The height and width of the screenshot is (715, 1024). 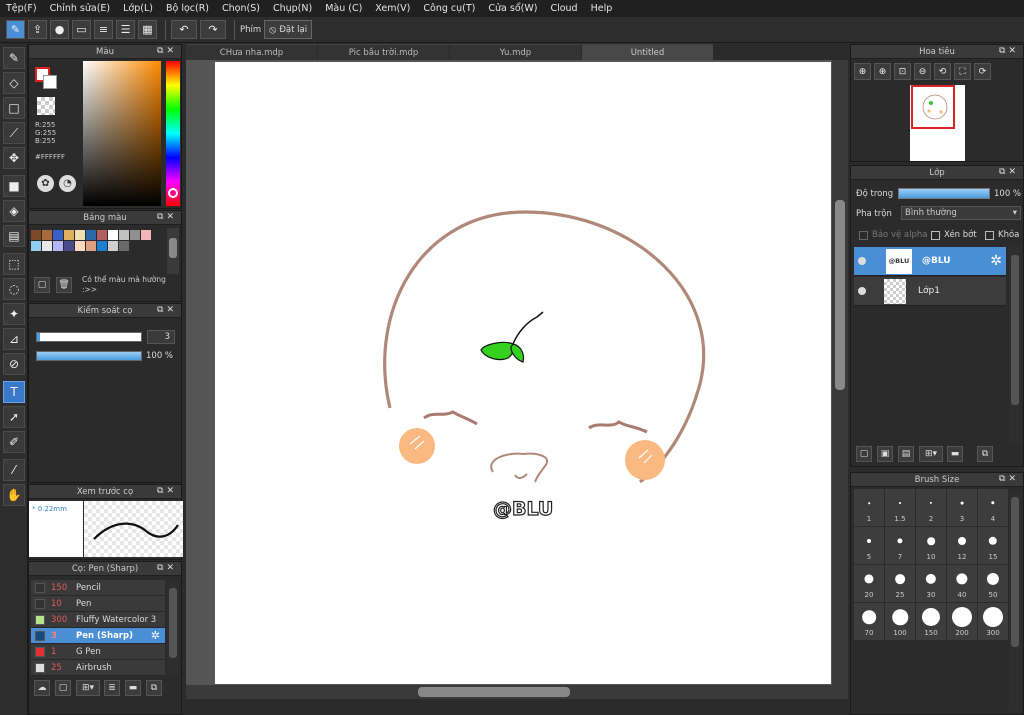 I want to click on document-icon: ≡, so click(x=103, y=29).